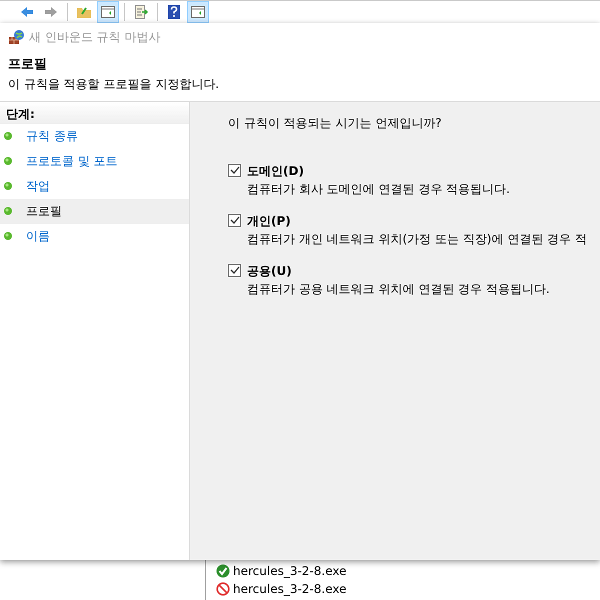 This screenshot has height=600, width=600. What do you see at coordinates (398, 289) in the screenshot?
I see `option-description: 컴퓨터가 공용 네트워크 위치에 연결된 경우 적용됩니다.` at bounding box center [398, 289].